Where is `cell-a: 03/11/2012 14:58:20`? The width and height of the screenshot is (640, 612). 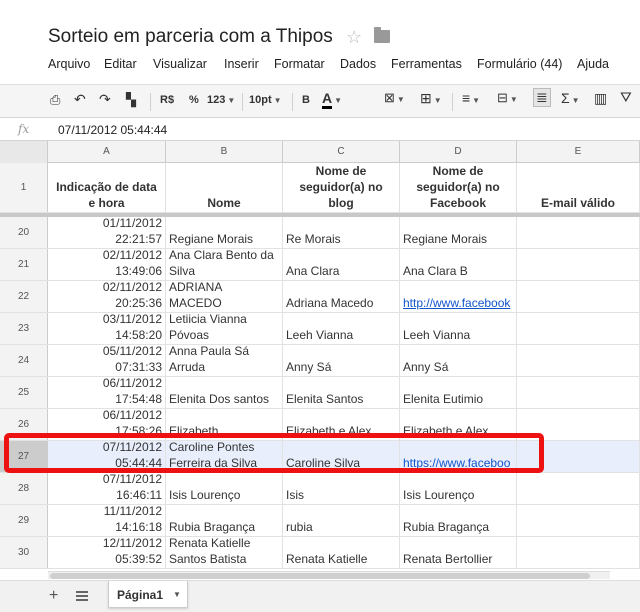 cell-a: 03/11/2012 14:58:20 is located at coordinates (107, 328).